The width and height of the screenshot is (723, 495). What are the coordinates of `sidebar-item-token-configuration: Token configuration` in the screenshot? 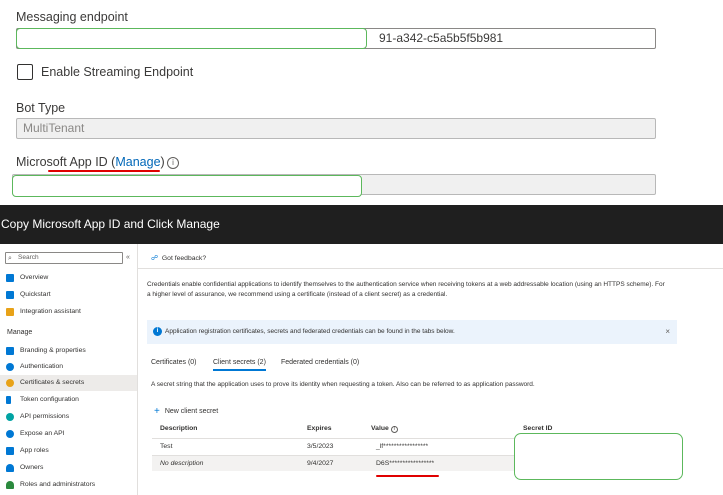 It's located at (68, 400).